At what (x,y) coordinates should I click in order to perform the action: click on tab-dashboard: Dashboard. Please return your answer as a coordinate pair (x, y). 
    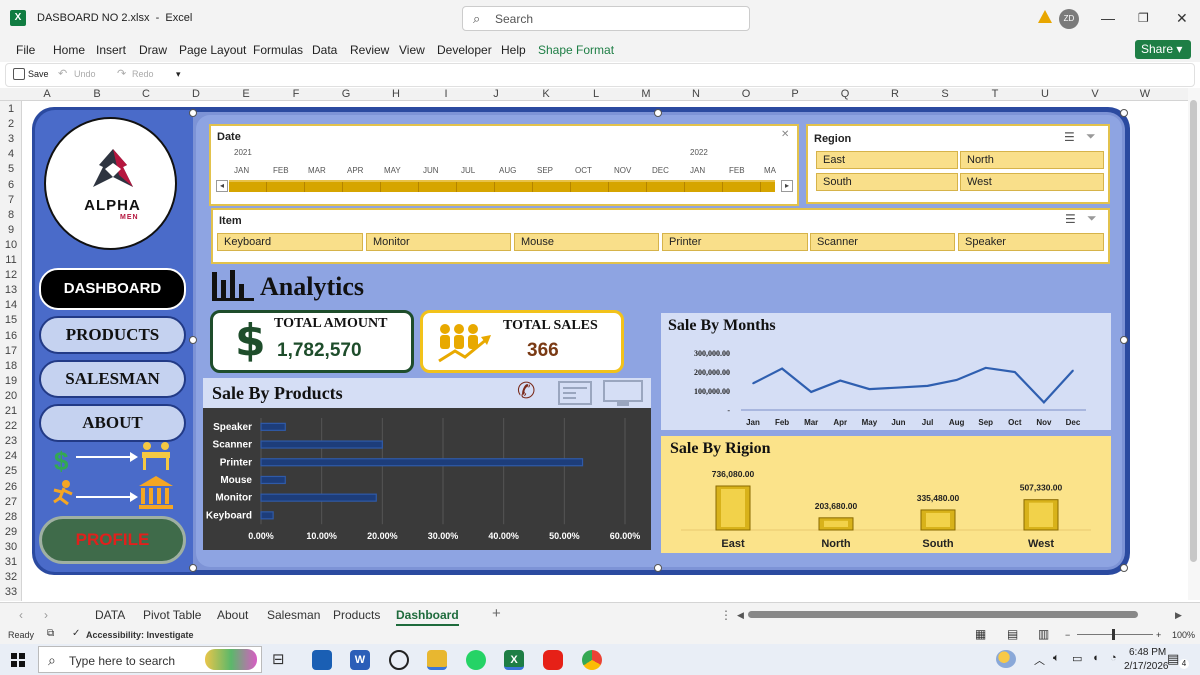
    Looking at the image, I should click on (427, 617).